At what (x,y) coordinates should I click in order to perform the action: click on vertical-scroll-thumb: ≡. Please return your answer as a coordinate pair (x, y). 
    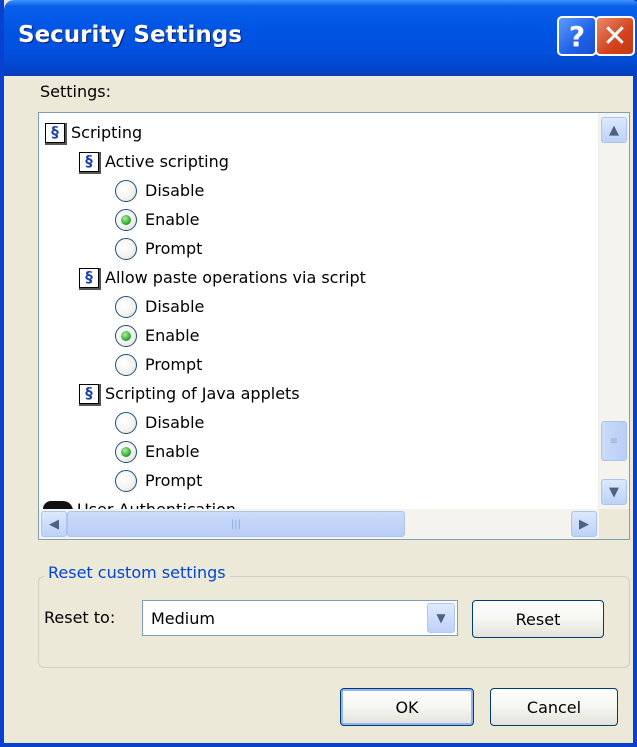
    Looking at the image, I should click on (614, 441).